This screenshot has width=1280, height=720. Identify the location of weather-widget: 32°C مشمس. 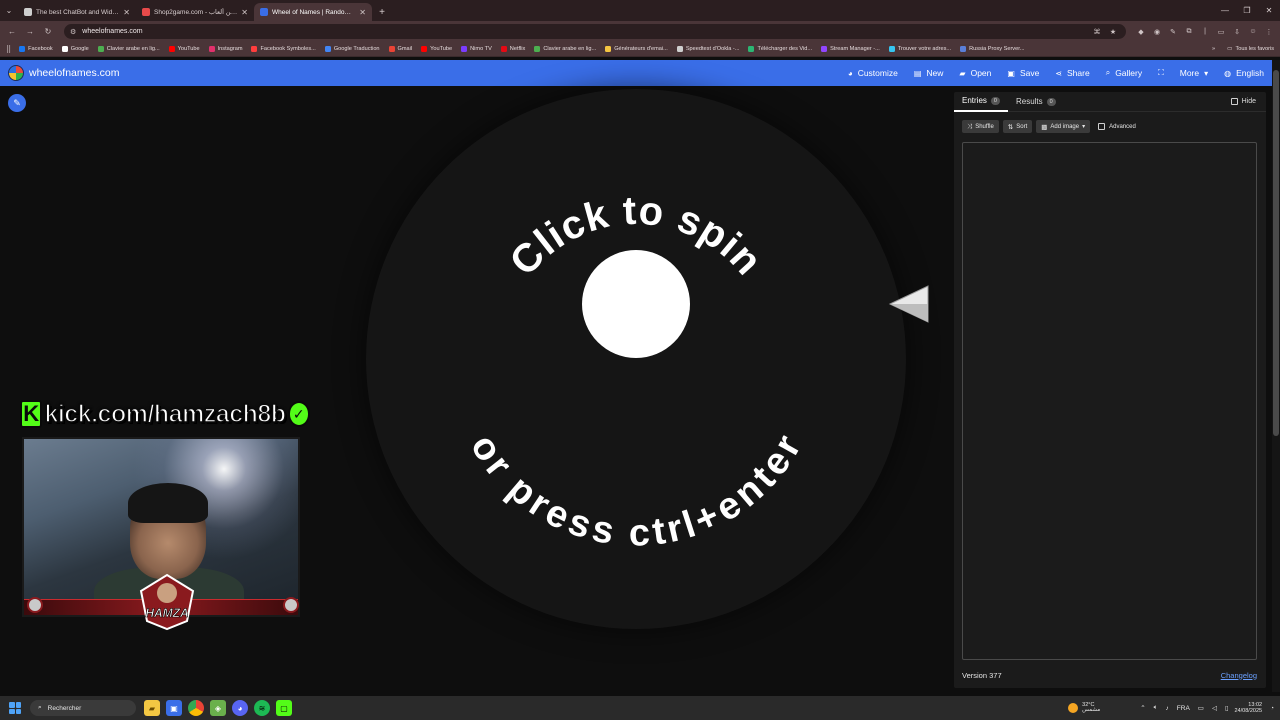
(1084, 708).